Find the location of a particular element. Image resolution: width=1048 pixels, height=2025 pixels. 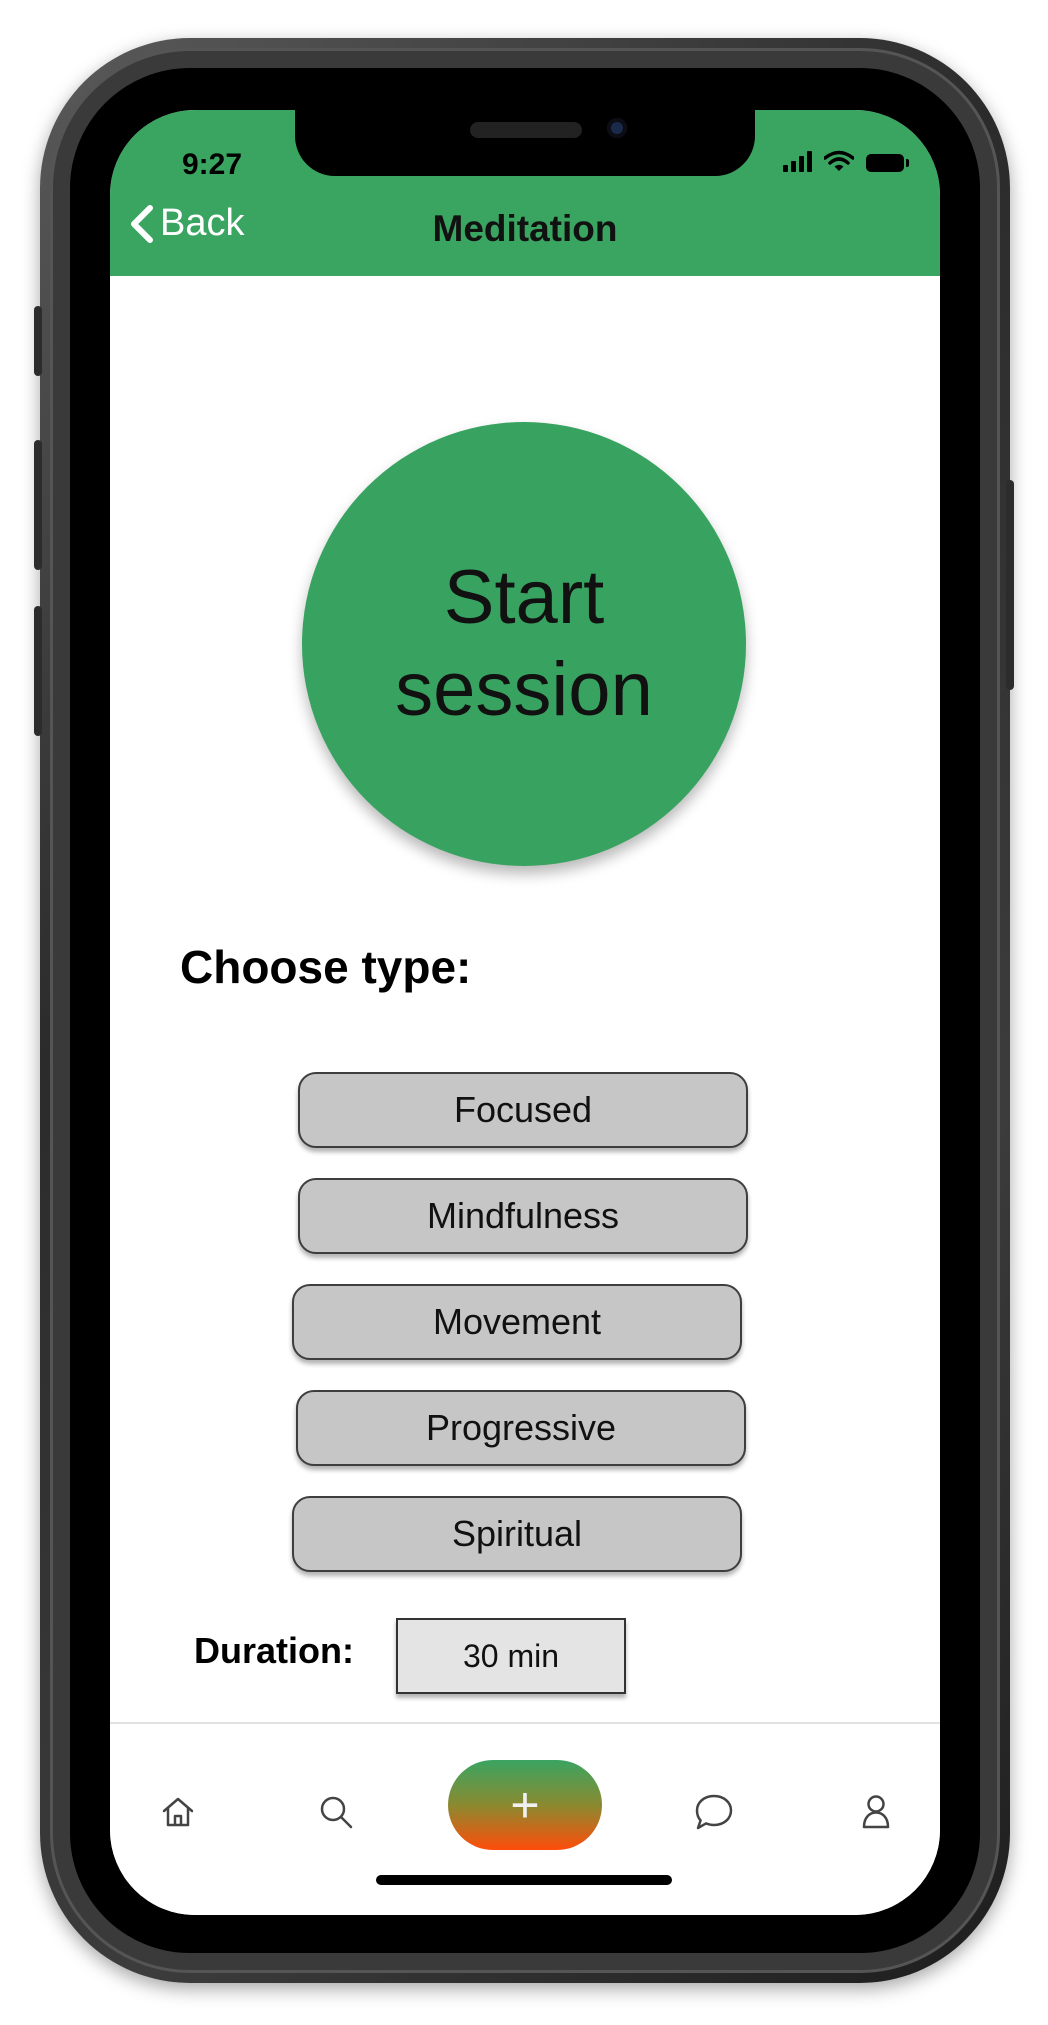

duration-label: Duration: is located at coordinates (274, 1650).